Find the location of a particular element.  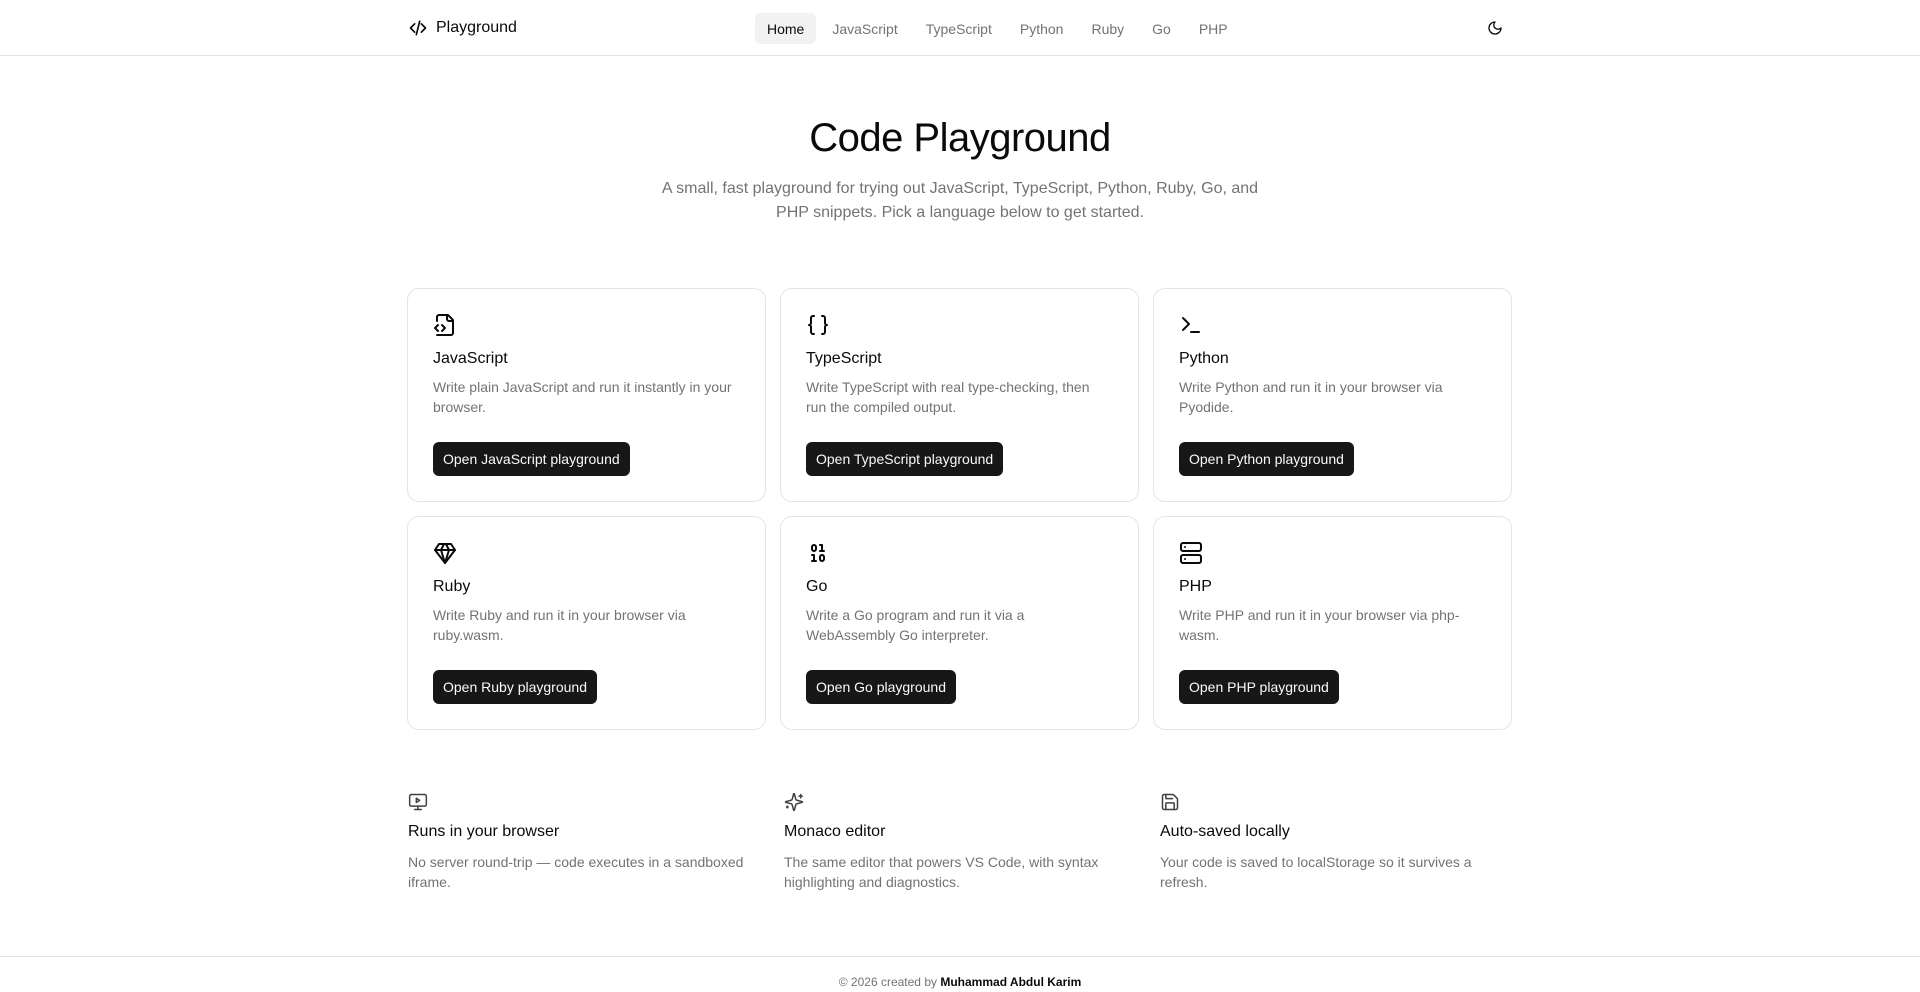

card-title: Python is located at coordinates (1204, 358).